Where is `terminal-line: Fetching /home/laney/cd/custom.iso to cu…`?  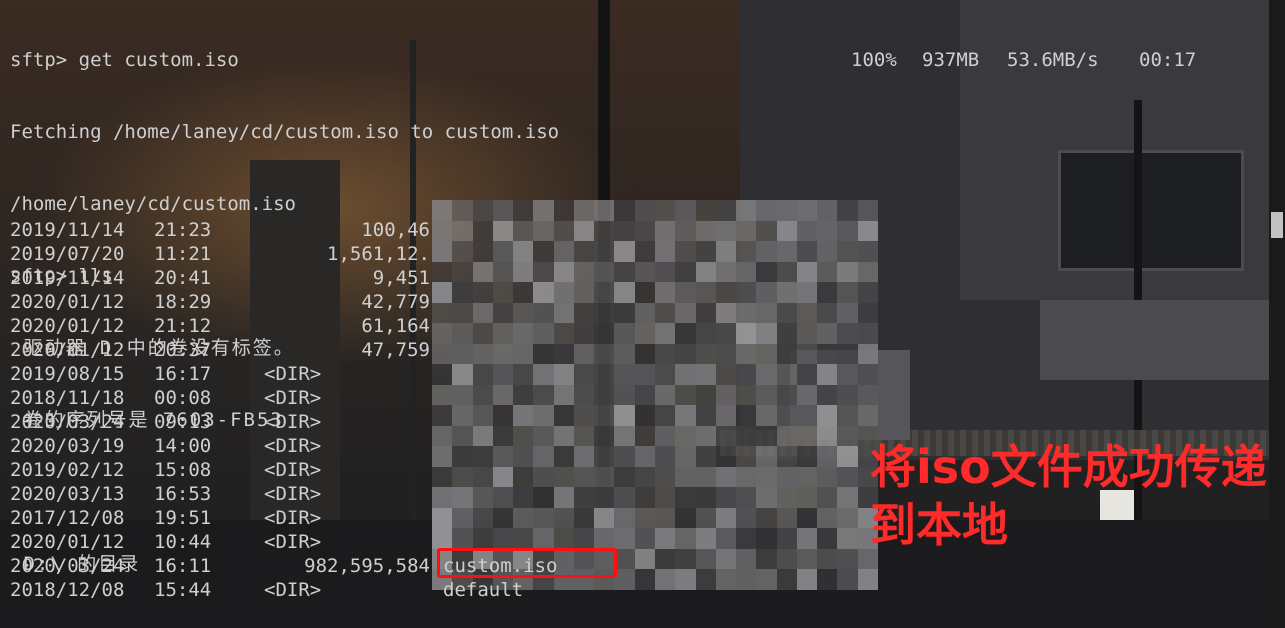 terminal-line: Fetching /home/laney/cd/custom.iso to cu… is located at coordinates (285, 132).